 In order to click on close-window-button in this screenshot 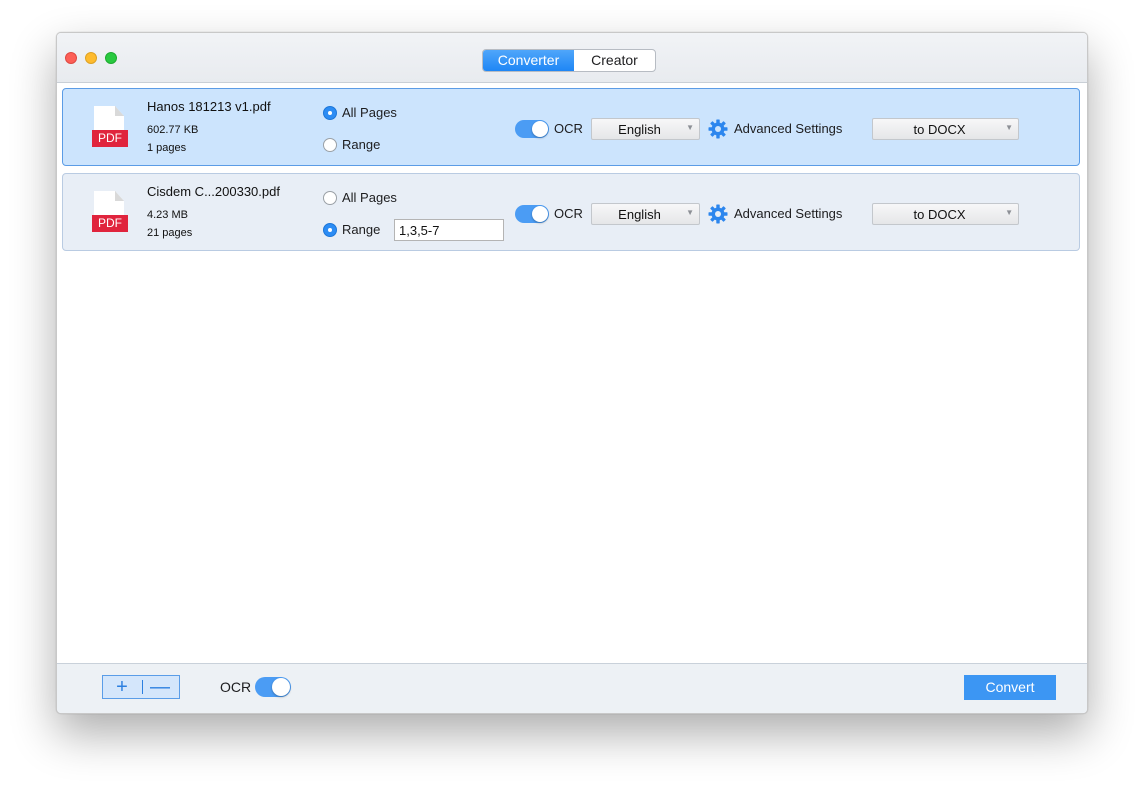, I will do `click(71, 58)`.